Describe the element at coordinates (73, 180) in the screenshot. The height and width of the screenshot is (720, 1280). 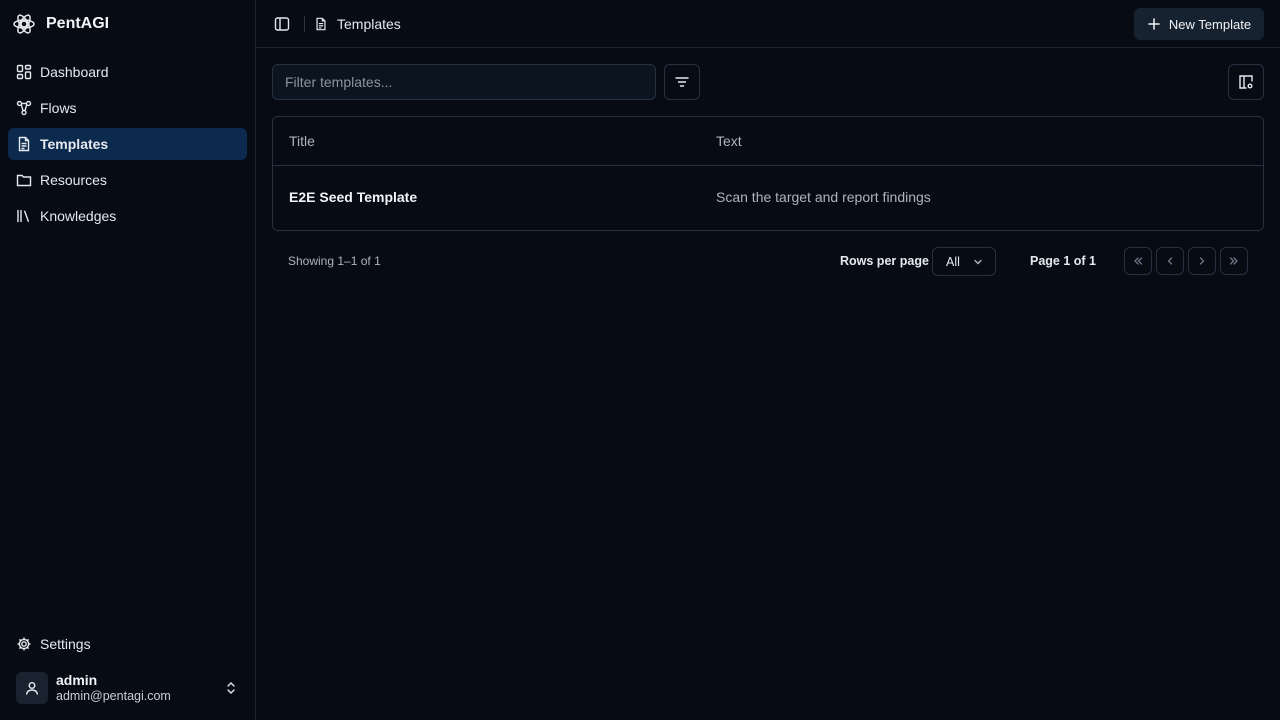
I see `sidebar-item-label: Resources` at that location.